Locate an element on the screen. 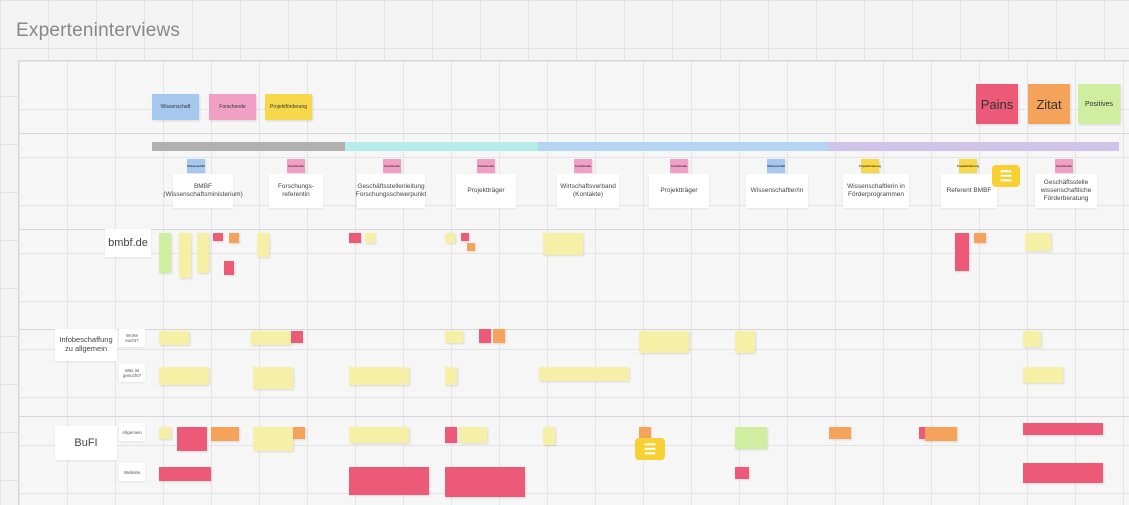  row-sublabel: Allgemein is located at coordinates (132, 432).